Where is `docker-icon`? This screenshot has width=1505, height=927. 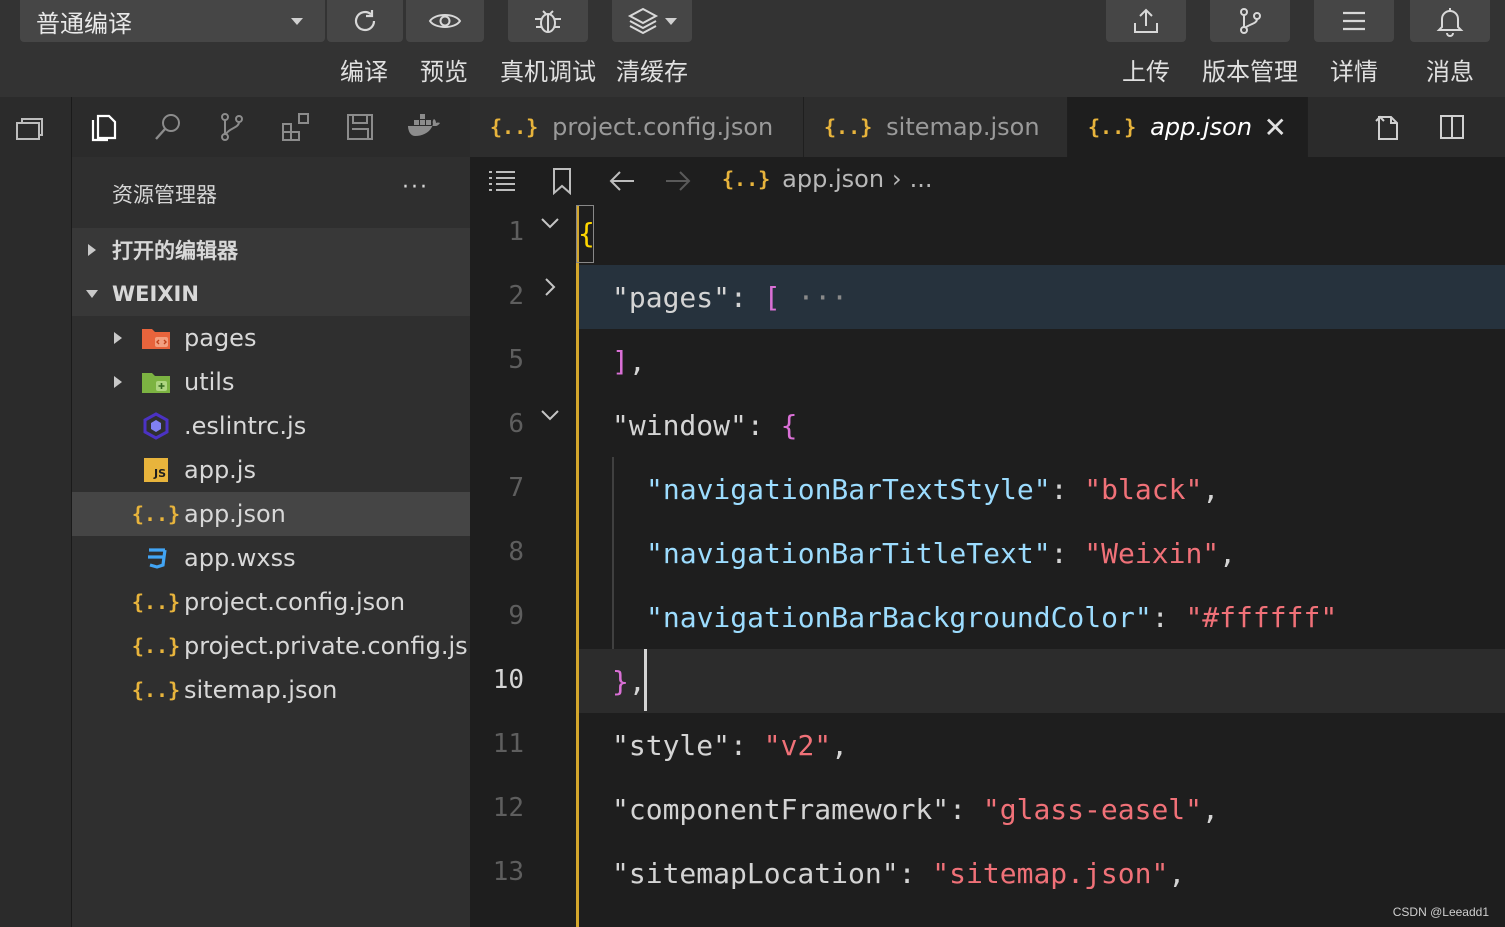 docker-icon is located at coordinates (424, 125).